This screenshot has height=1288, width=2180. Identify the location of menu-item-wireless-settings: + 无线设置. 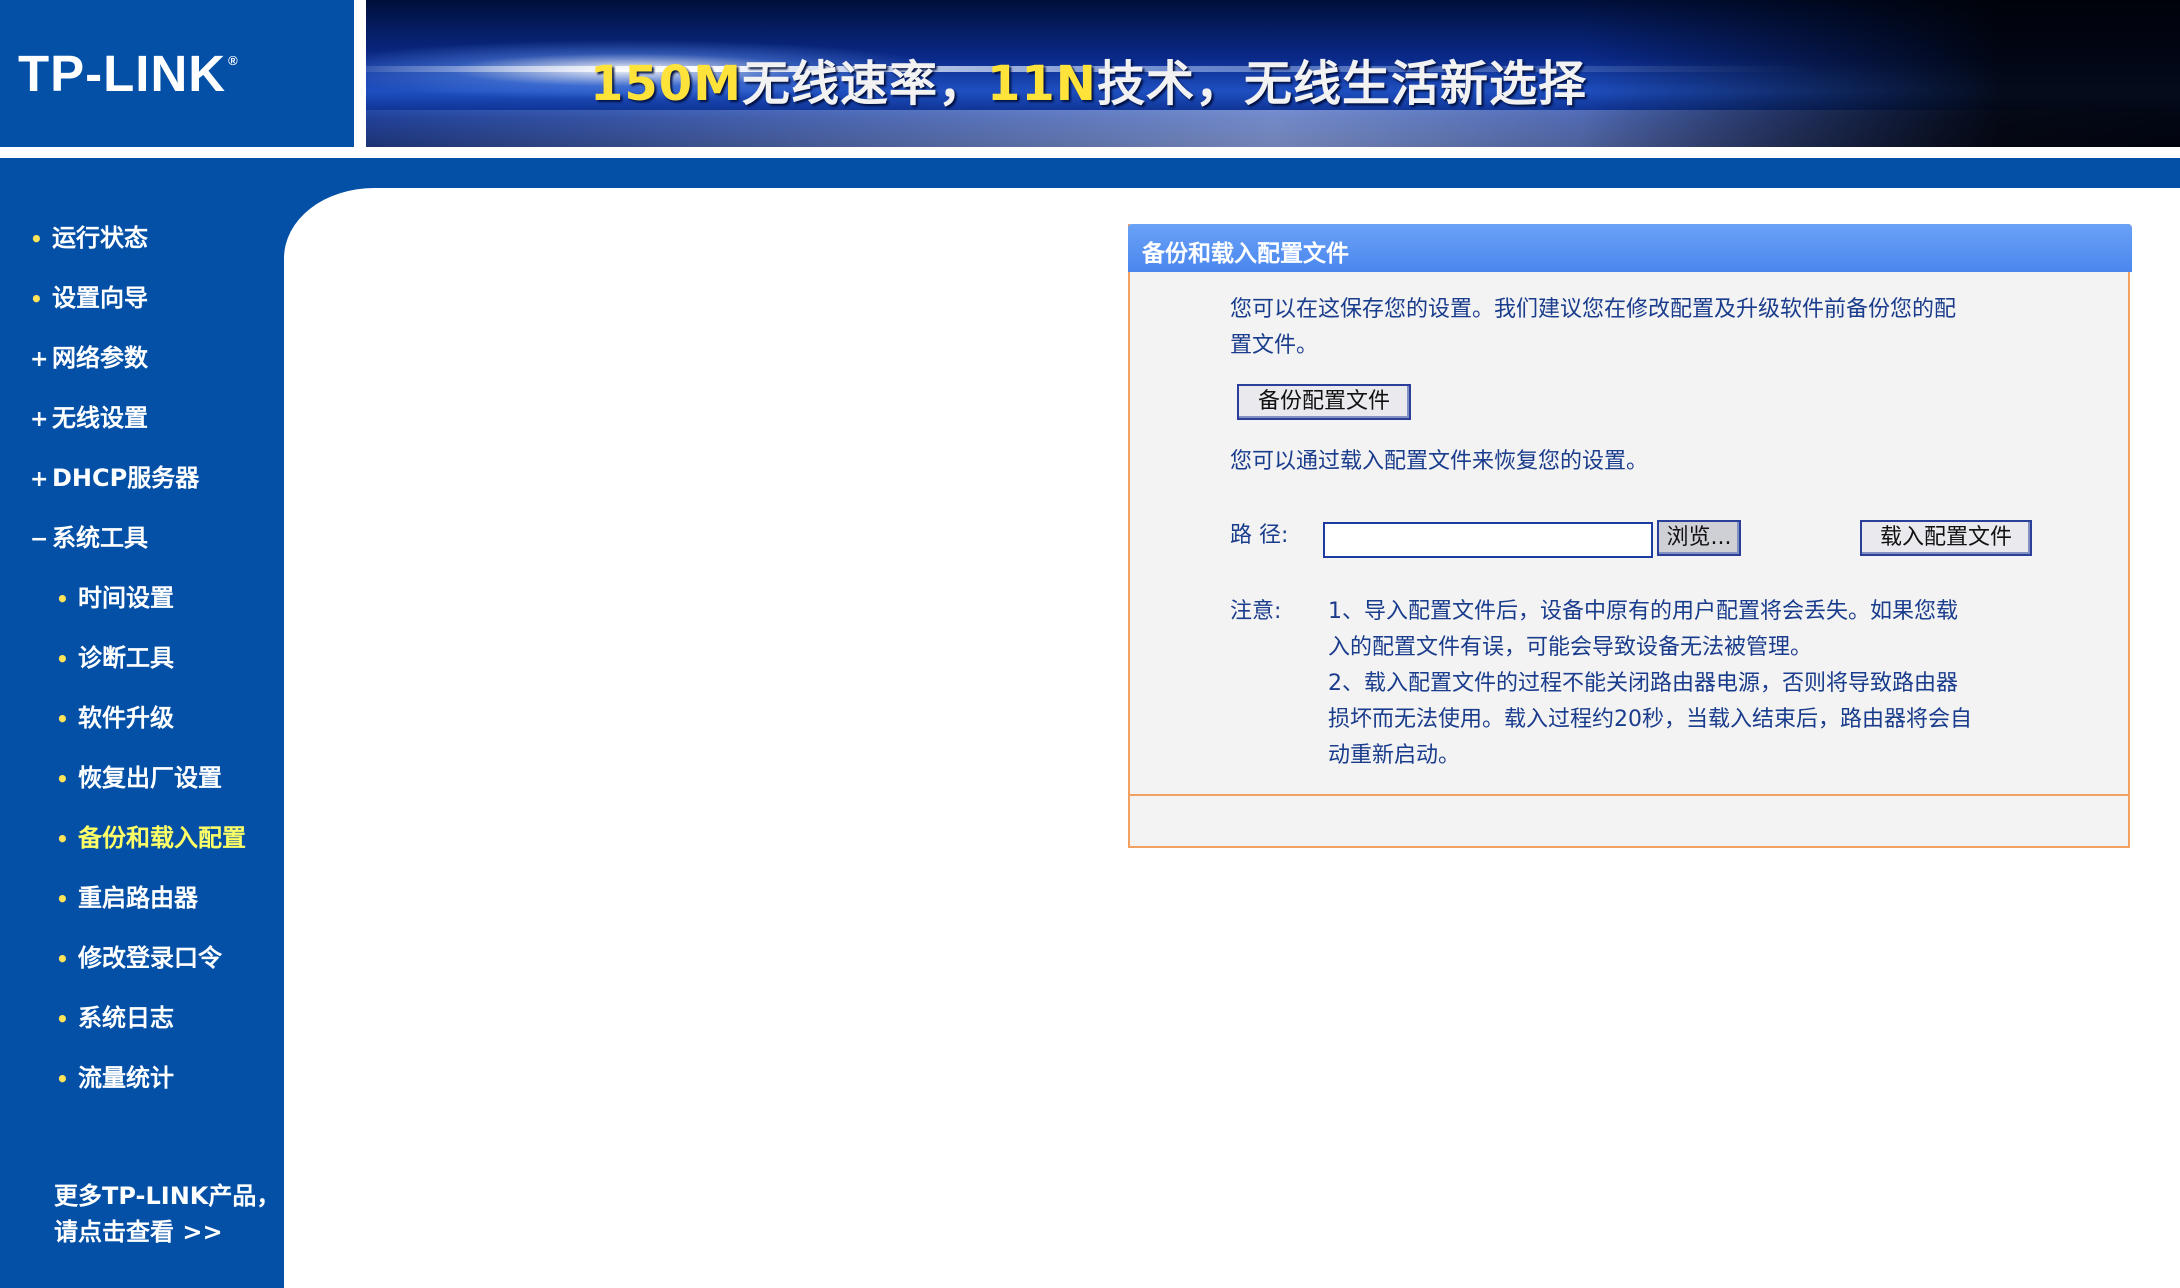
(89, 415).